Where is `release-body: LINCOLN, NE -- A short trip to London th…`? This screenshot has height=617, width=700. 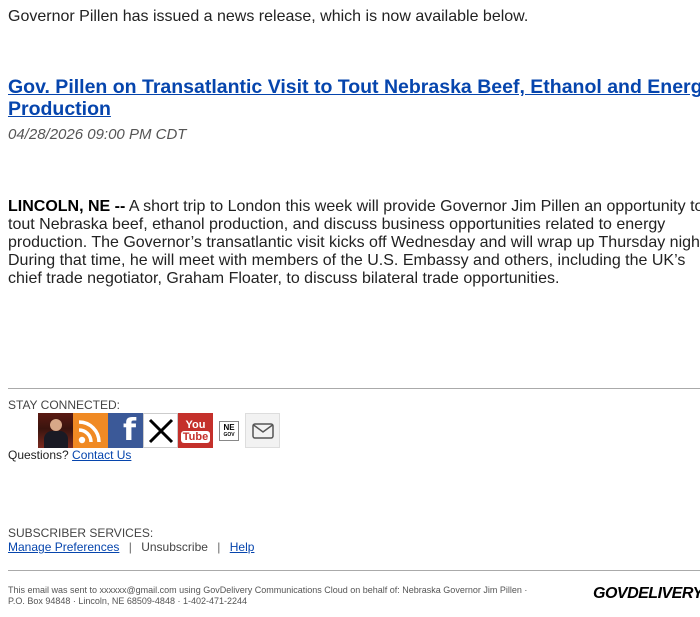 release-body: LINCOLN, NE -- A short trip to London th… is located at coordinates (354, 243).